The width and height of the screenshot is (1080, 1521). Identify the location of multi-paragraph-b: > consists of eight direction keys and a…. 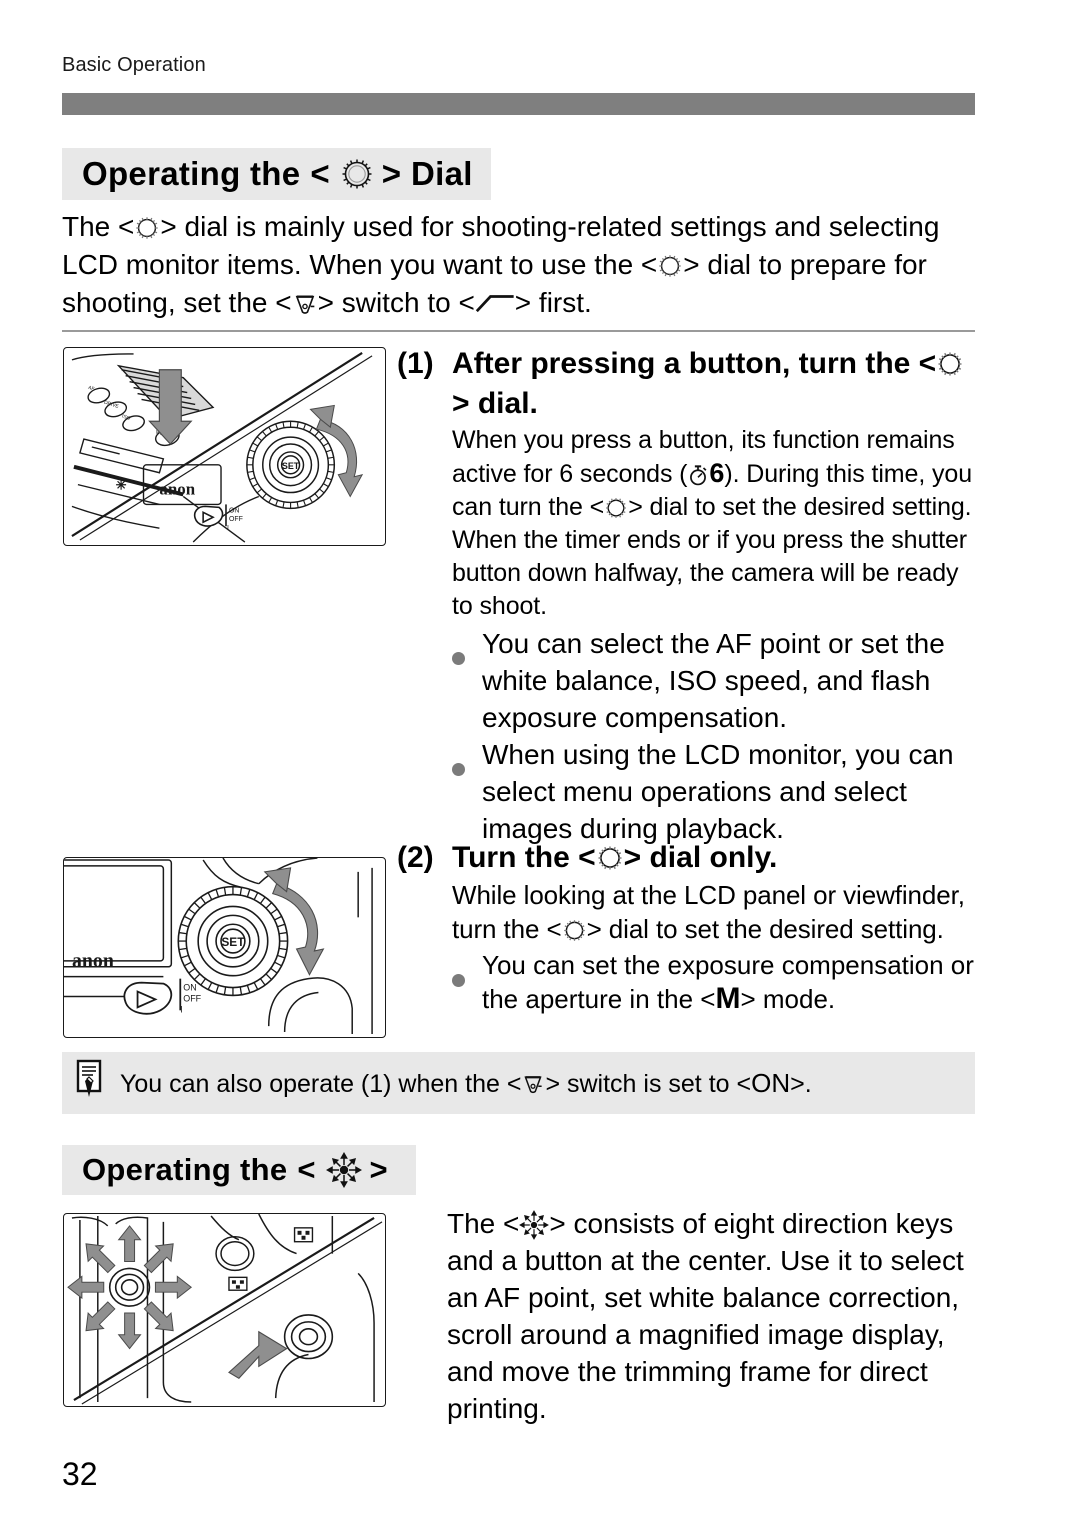
(705, 1316).